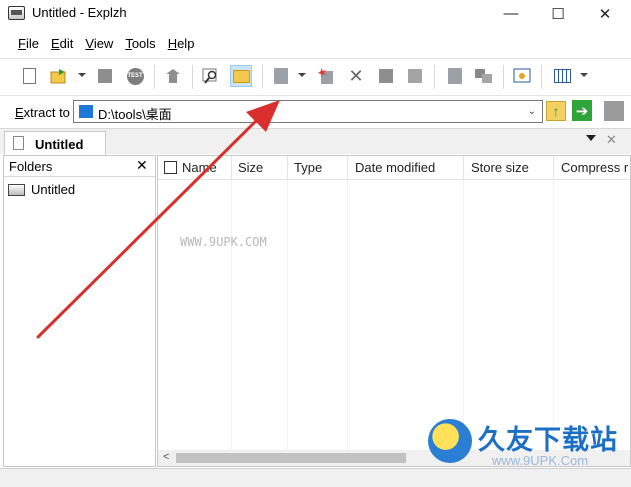 This screenshot has width=631, height=487. Describe the element at coordinates (591, 138) in the screenshot. I see `tab-list-dropdown-icon` at that location.